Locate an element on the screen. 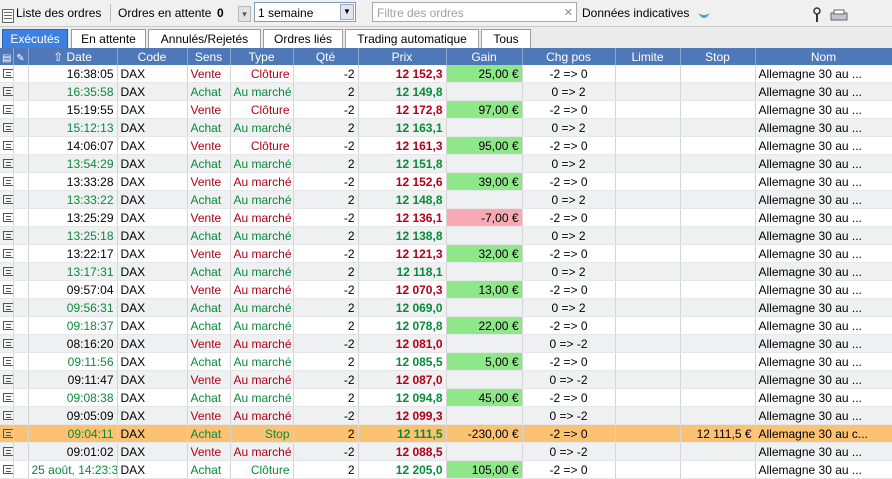 This screenshot has height=479, width=892. cell-date: 13:25:18 is located at coordinates (73, 235).